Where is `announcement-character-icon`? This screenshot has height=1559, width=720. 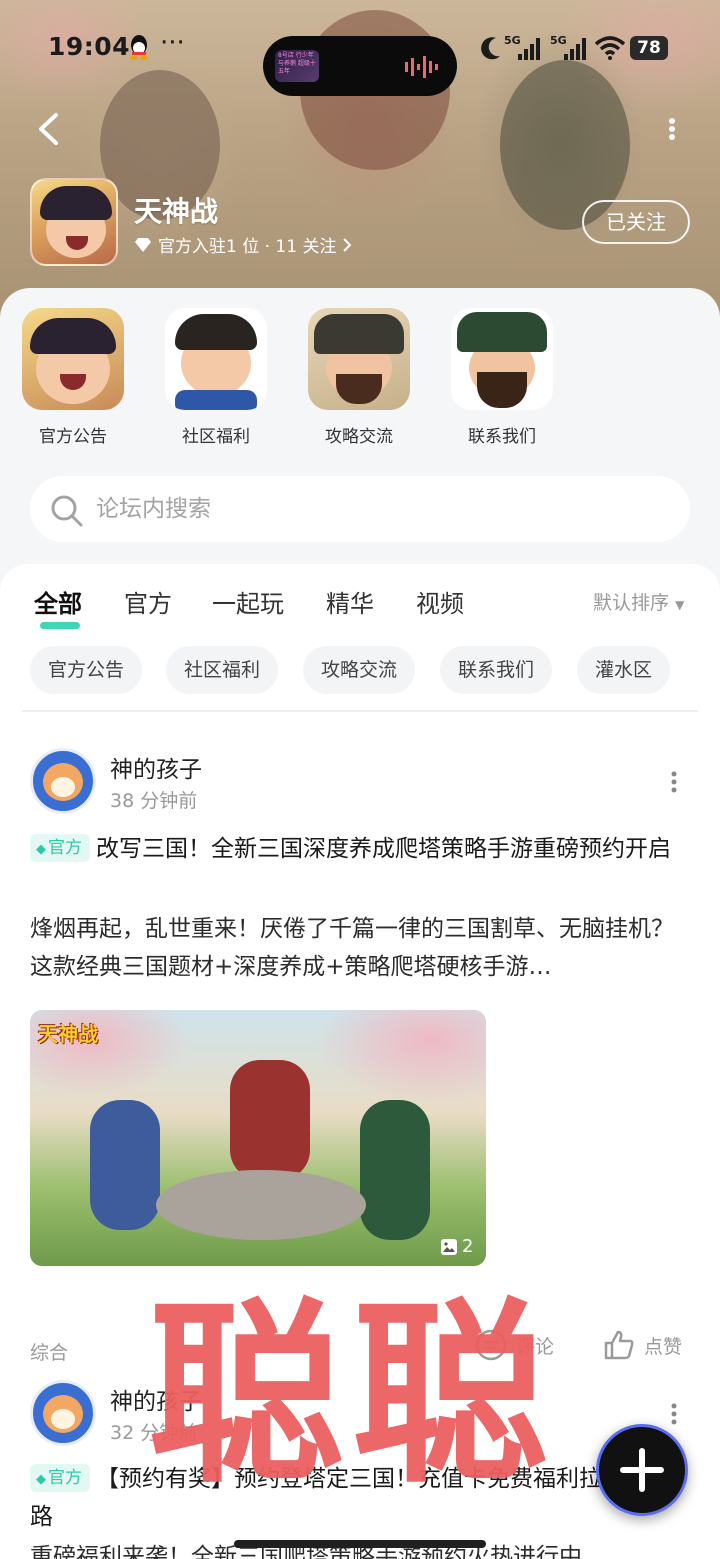
announcement-character-icon is located at coordinates (73, 359).